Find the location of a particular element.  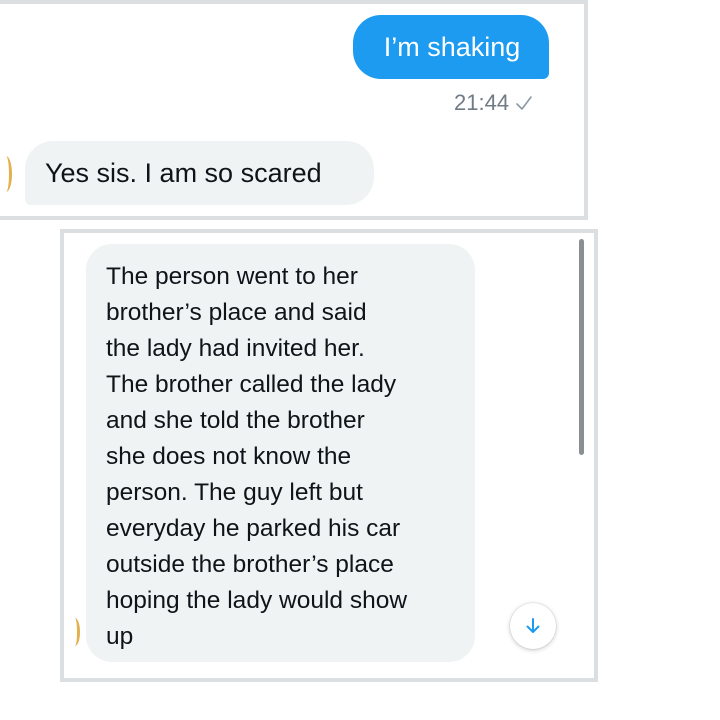

message-line: and she told the brother is located at coordinates (235, 420).